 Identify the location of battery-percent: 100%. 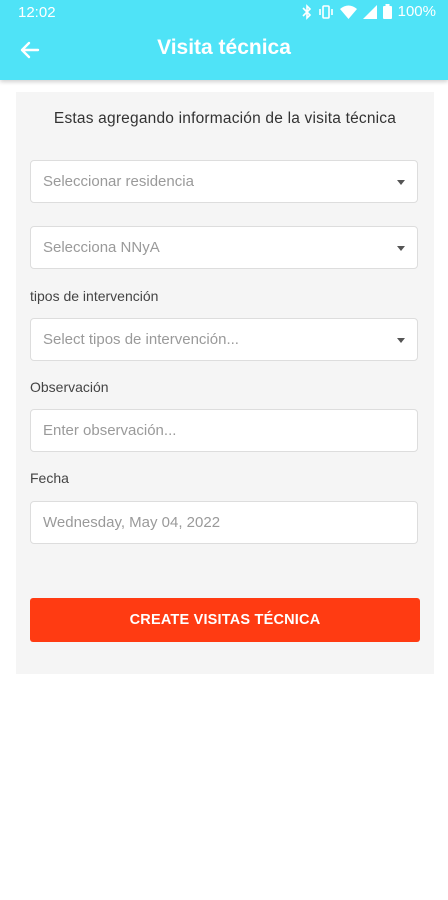
(416, 11).